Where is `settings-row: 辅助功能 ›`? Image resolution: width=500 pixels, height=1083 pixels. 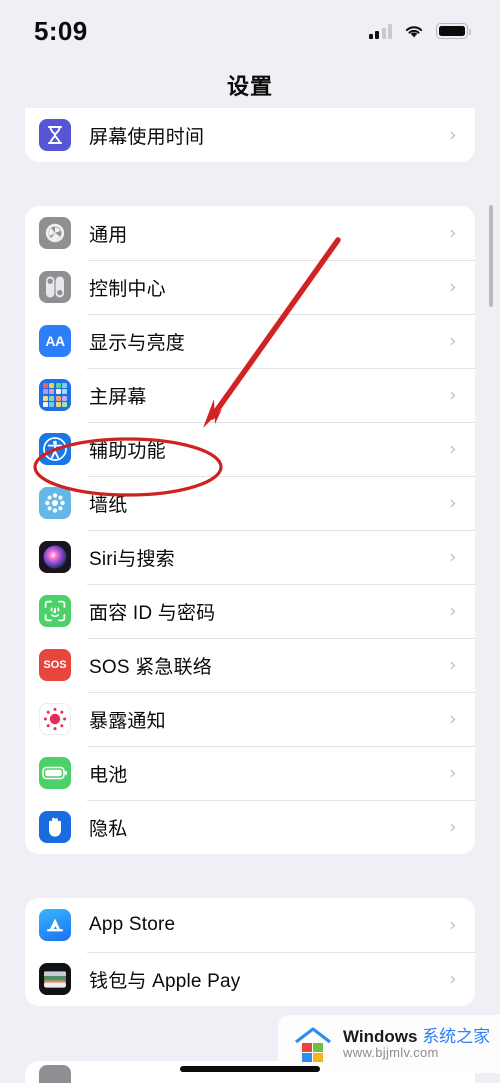
settings-row: 辅助功能 › is located at coordinates (250, 449).